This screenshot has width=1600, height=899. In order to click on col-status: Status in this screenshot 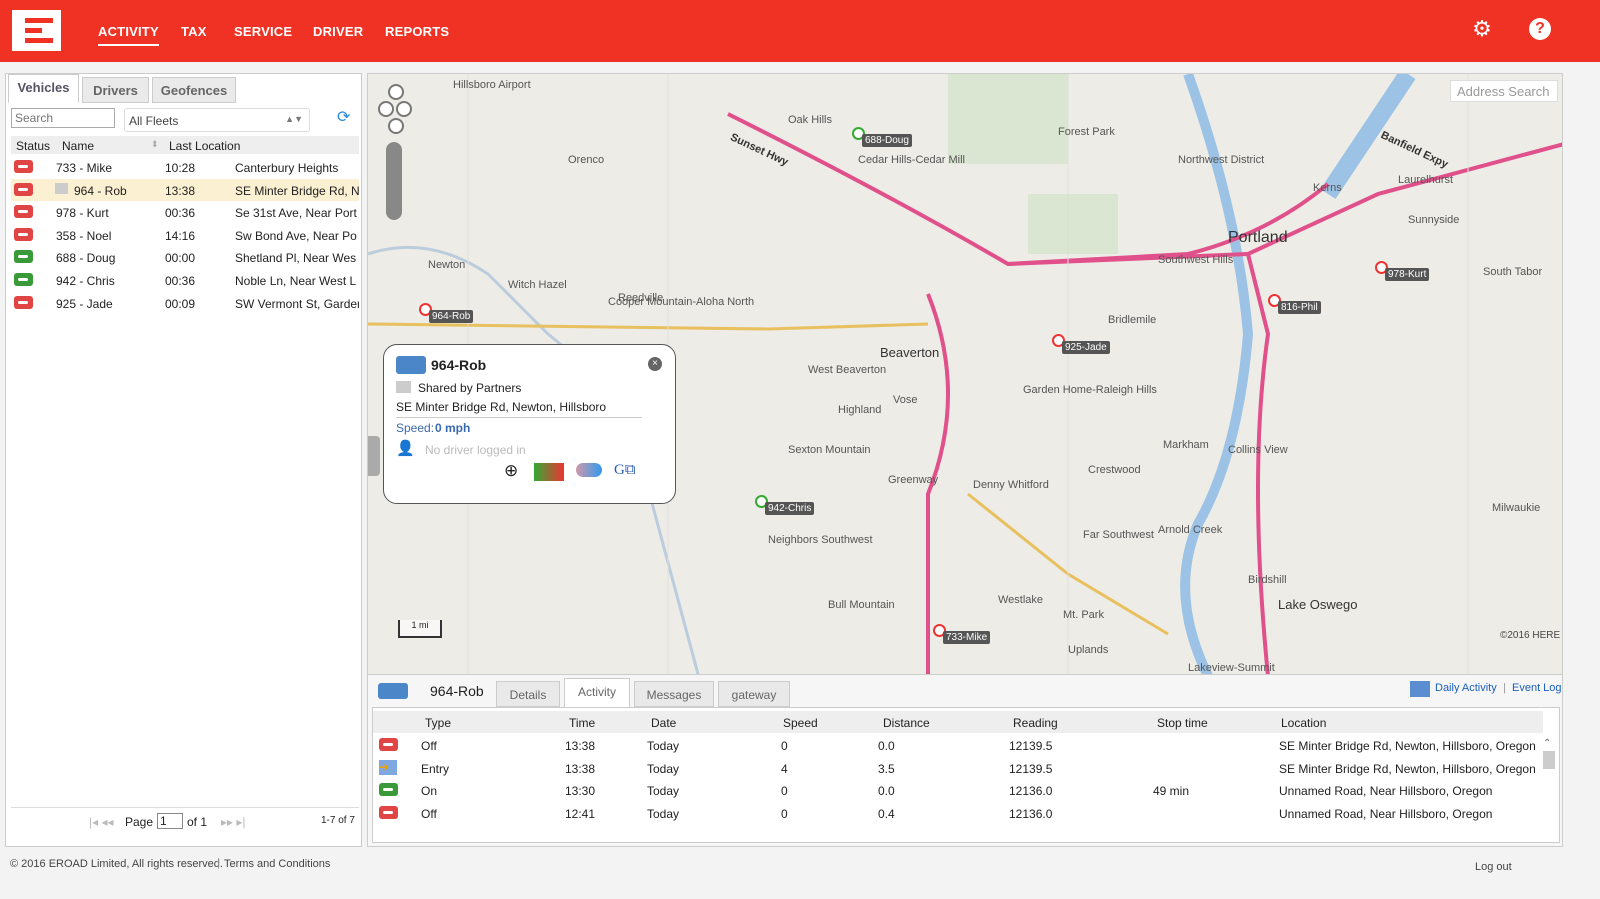, I will do `click(33, 146)`.